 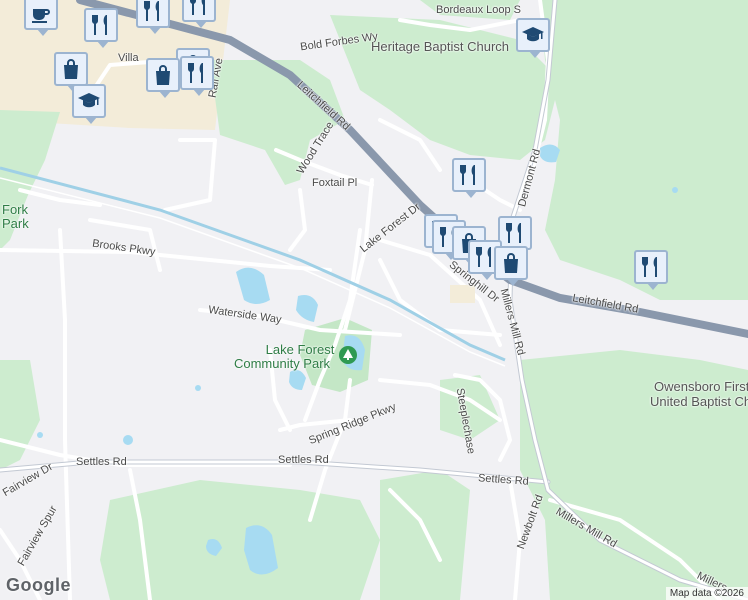 I want to click on road-label-foxtail: Foxtail Pl, so click(x=335, y=183).